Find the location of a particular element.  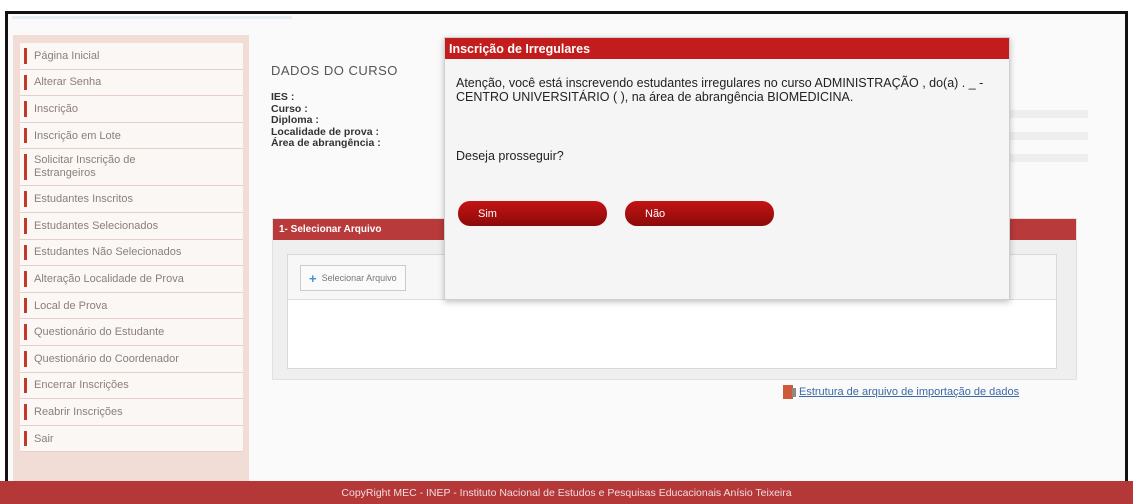

sidebar-item-label: Sair is located at coordinates (44, 438).